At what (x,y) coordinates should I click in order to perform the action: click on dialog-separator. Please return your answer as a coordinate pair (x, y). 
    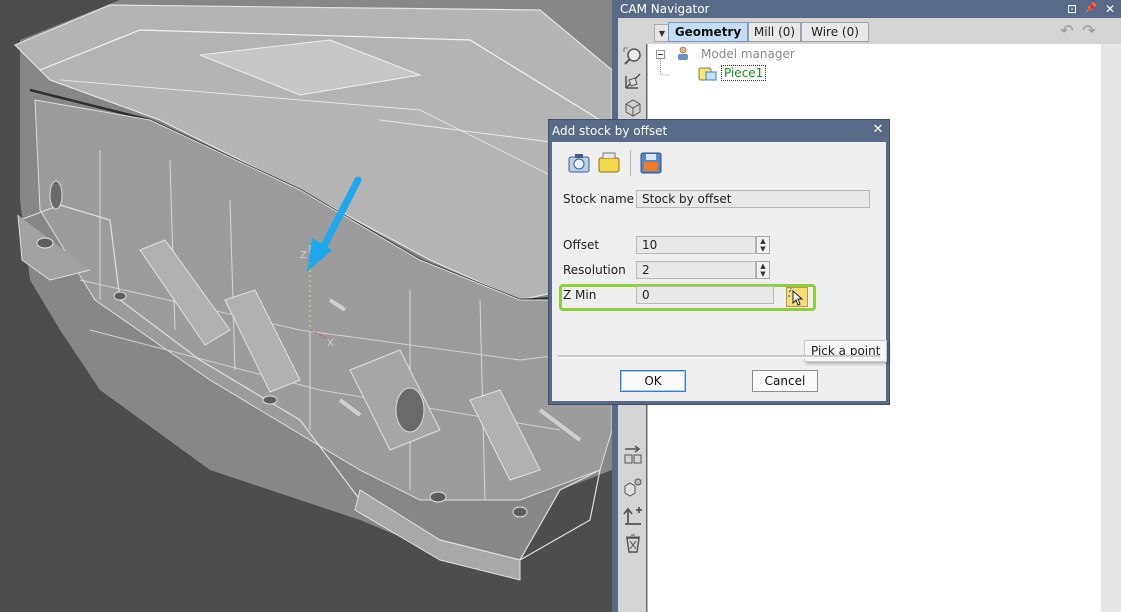
    Looking at the image, I should click on (719, 356).